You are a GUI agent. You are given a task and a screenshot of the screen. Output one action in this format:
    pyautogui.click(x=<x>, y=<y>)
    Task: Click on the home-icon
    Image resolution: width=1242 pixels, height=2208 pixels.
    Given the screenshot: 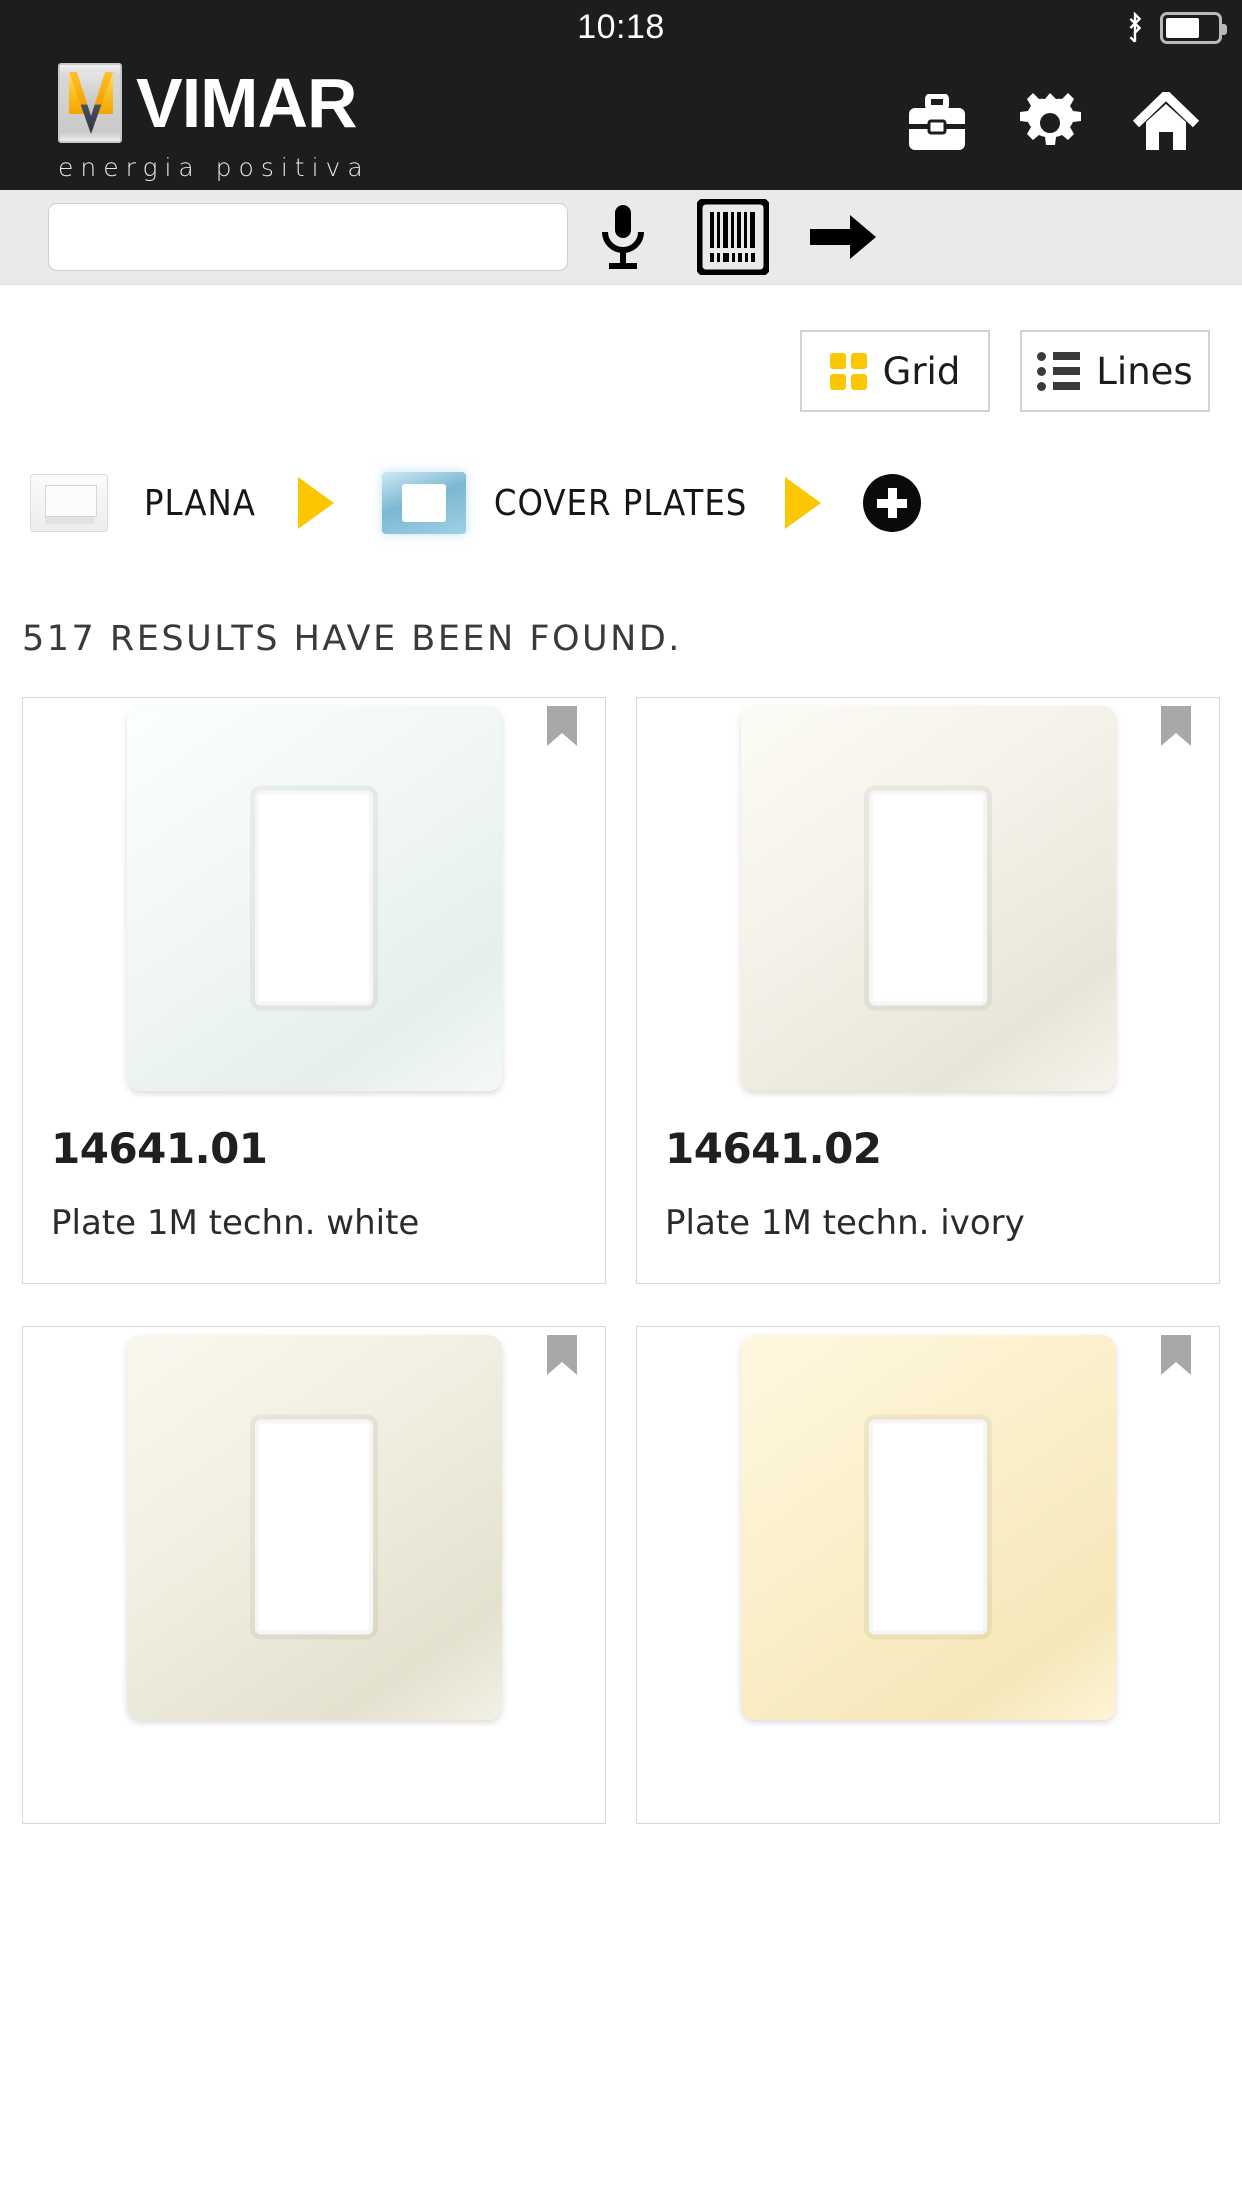 What is the action you would take?
    pyautogui.click(x=1166, y=122)
    